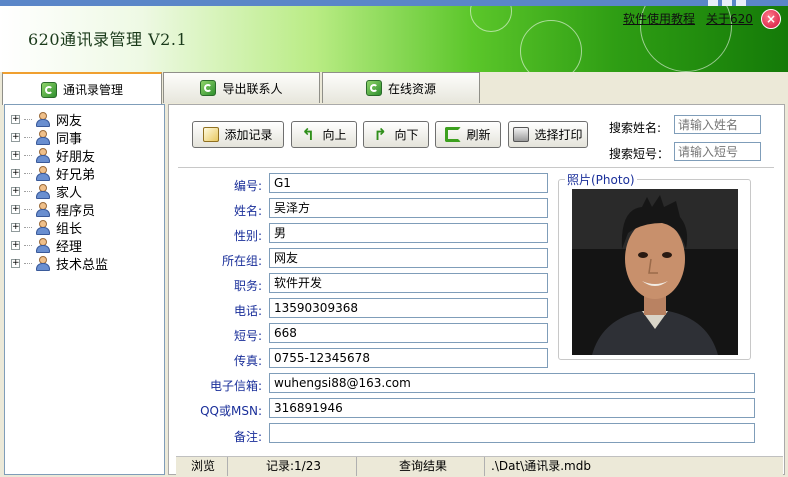 This screenshot has width=788, height=477. I want to click on portrait-image, so click(655, 272).